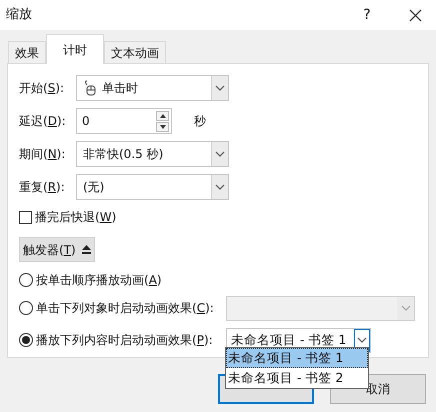 The height and width of the screenshot is (412, 436). I want to click on dropdown: 单击时, so click(152, 88).